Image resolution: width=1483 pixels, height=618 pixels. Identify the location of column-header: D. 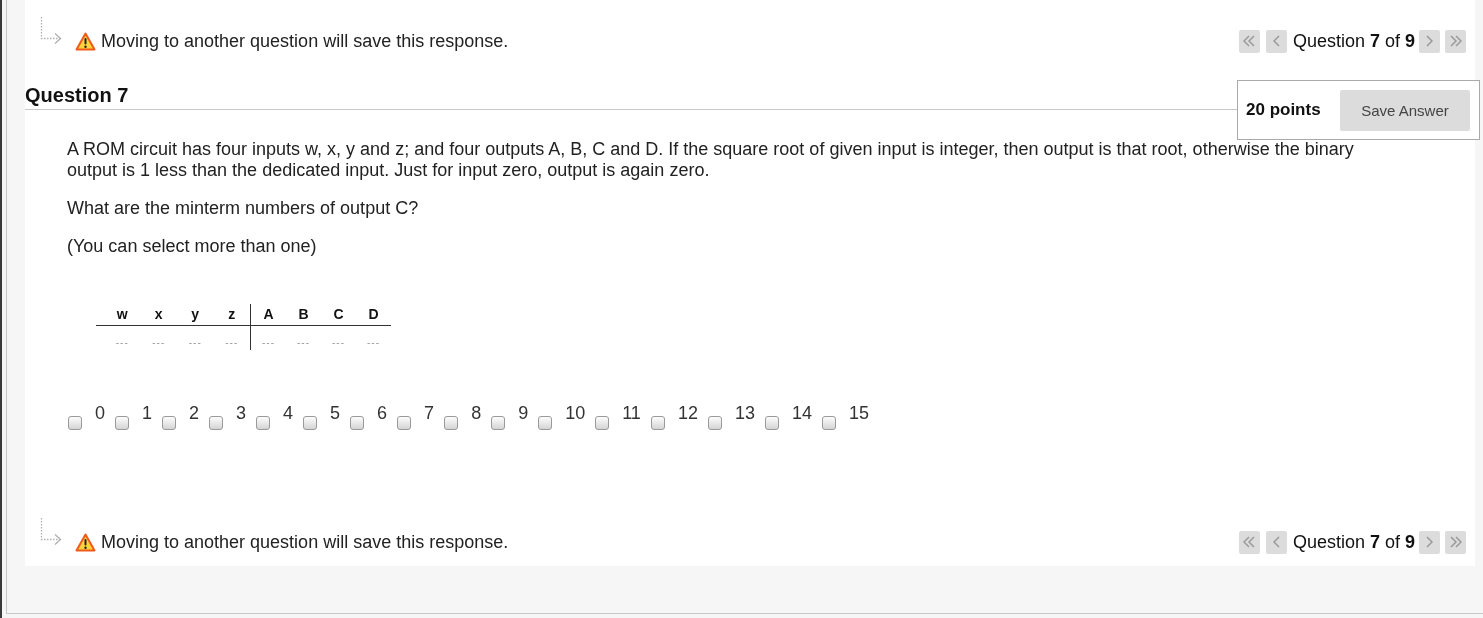
(373, 314).